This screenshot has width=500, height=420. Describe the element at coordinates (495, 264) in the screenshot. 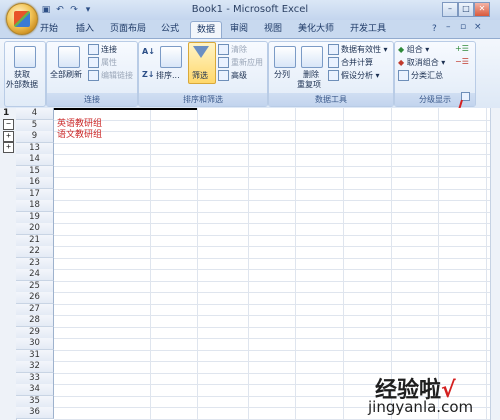

I see `vertical-scrollbar` at that location.